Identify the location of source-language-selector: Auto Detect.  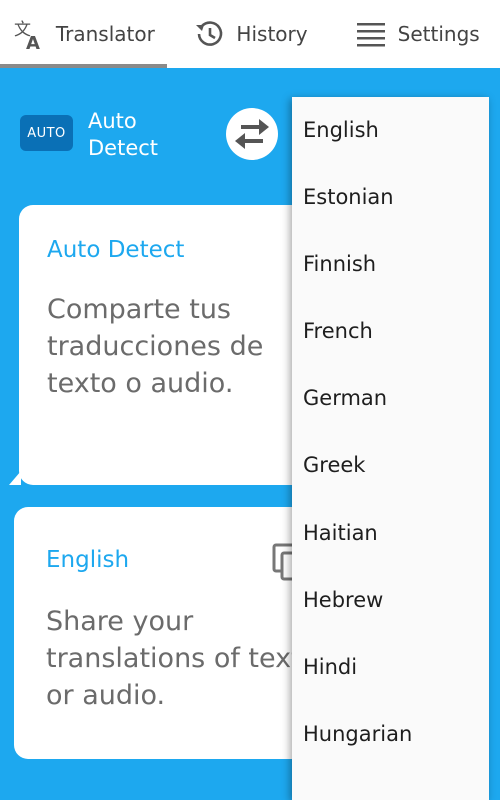
(138, 135).